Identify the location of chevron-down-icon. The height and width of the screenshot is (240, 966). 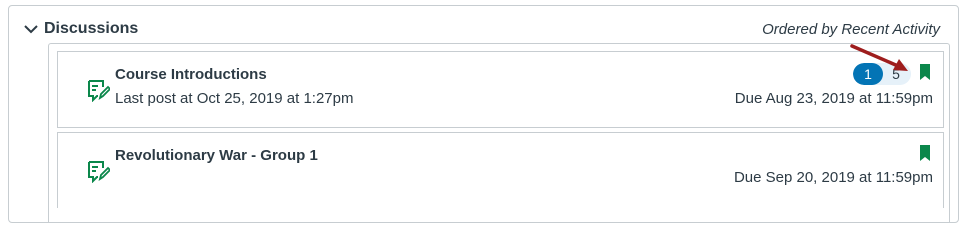
(31, 29).